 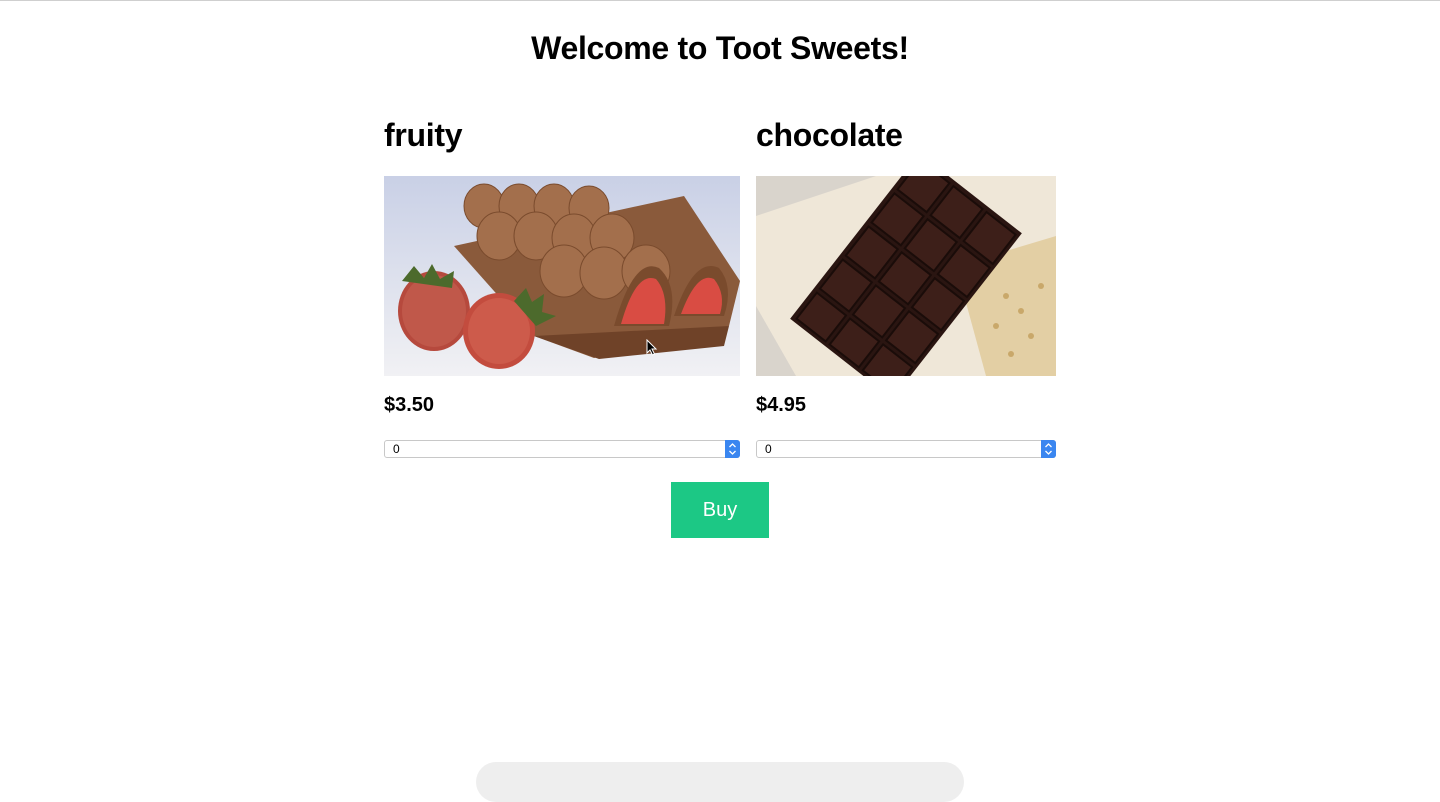 What do you see at coordinates (720, 48) in the screenshot?
I see `page-title: Welcome to Toot Sweets!` at bounding box center [720, 48].